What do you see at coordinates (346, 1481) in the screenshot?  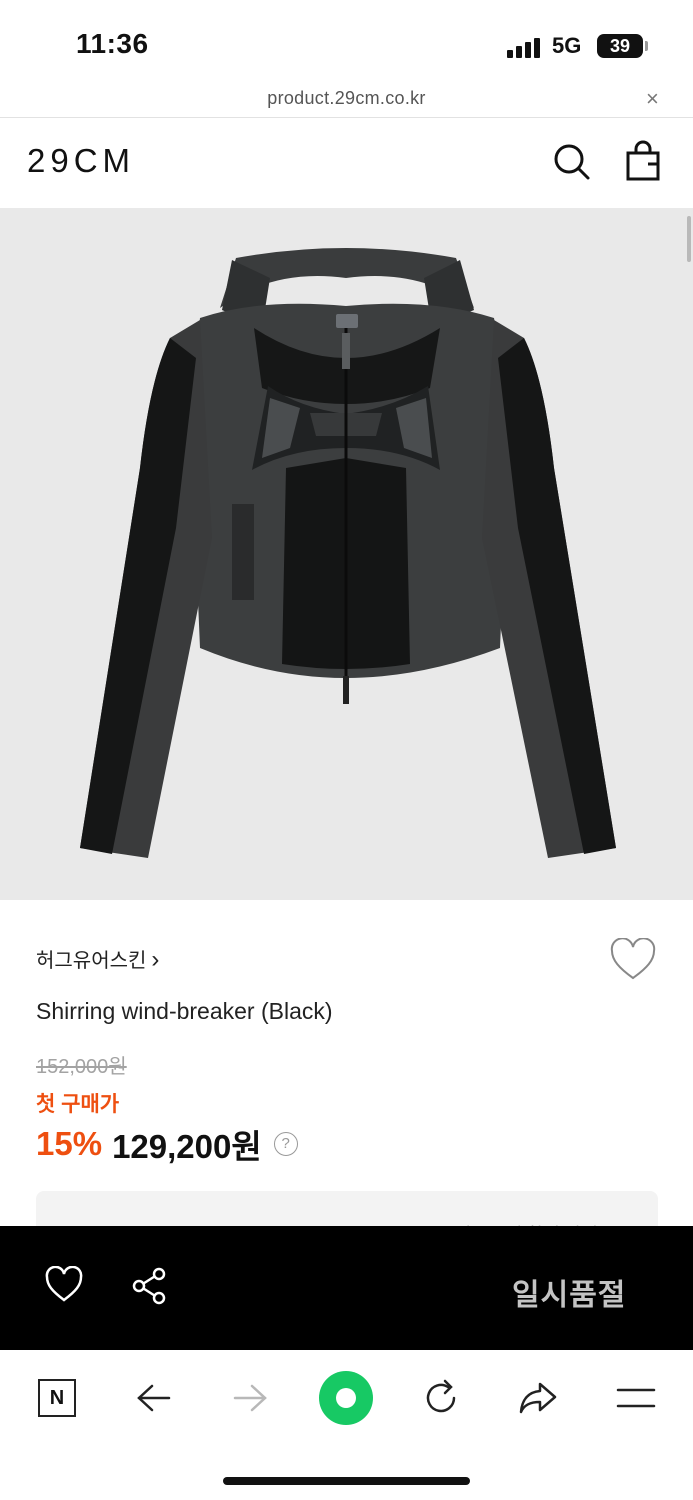 I see `home-indicator` at bounding box center [346, 1481].